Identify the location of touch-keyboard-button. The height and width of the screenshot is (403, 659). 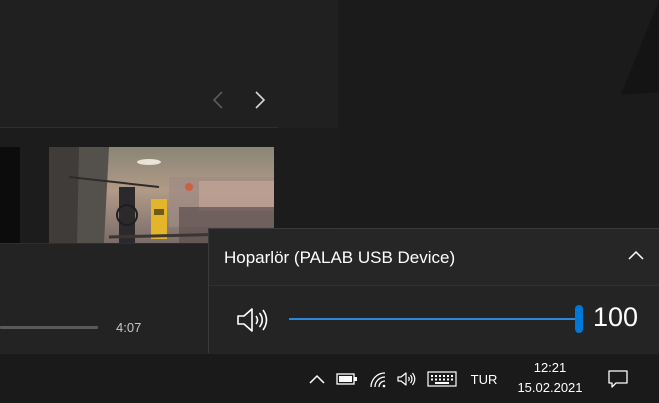
(442, 379).